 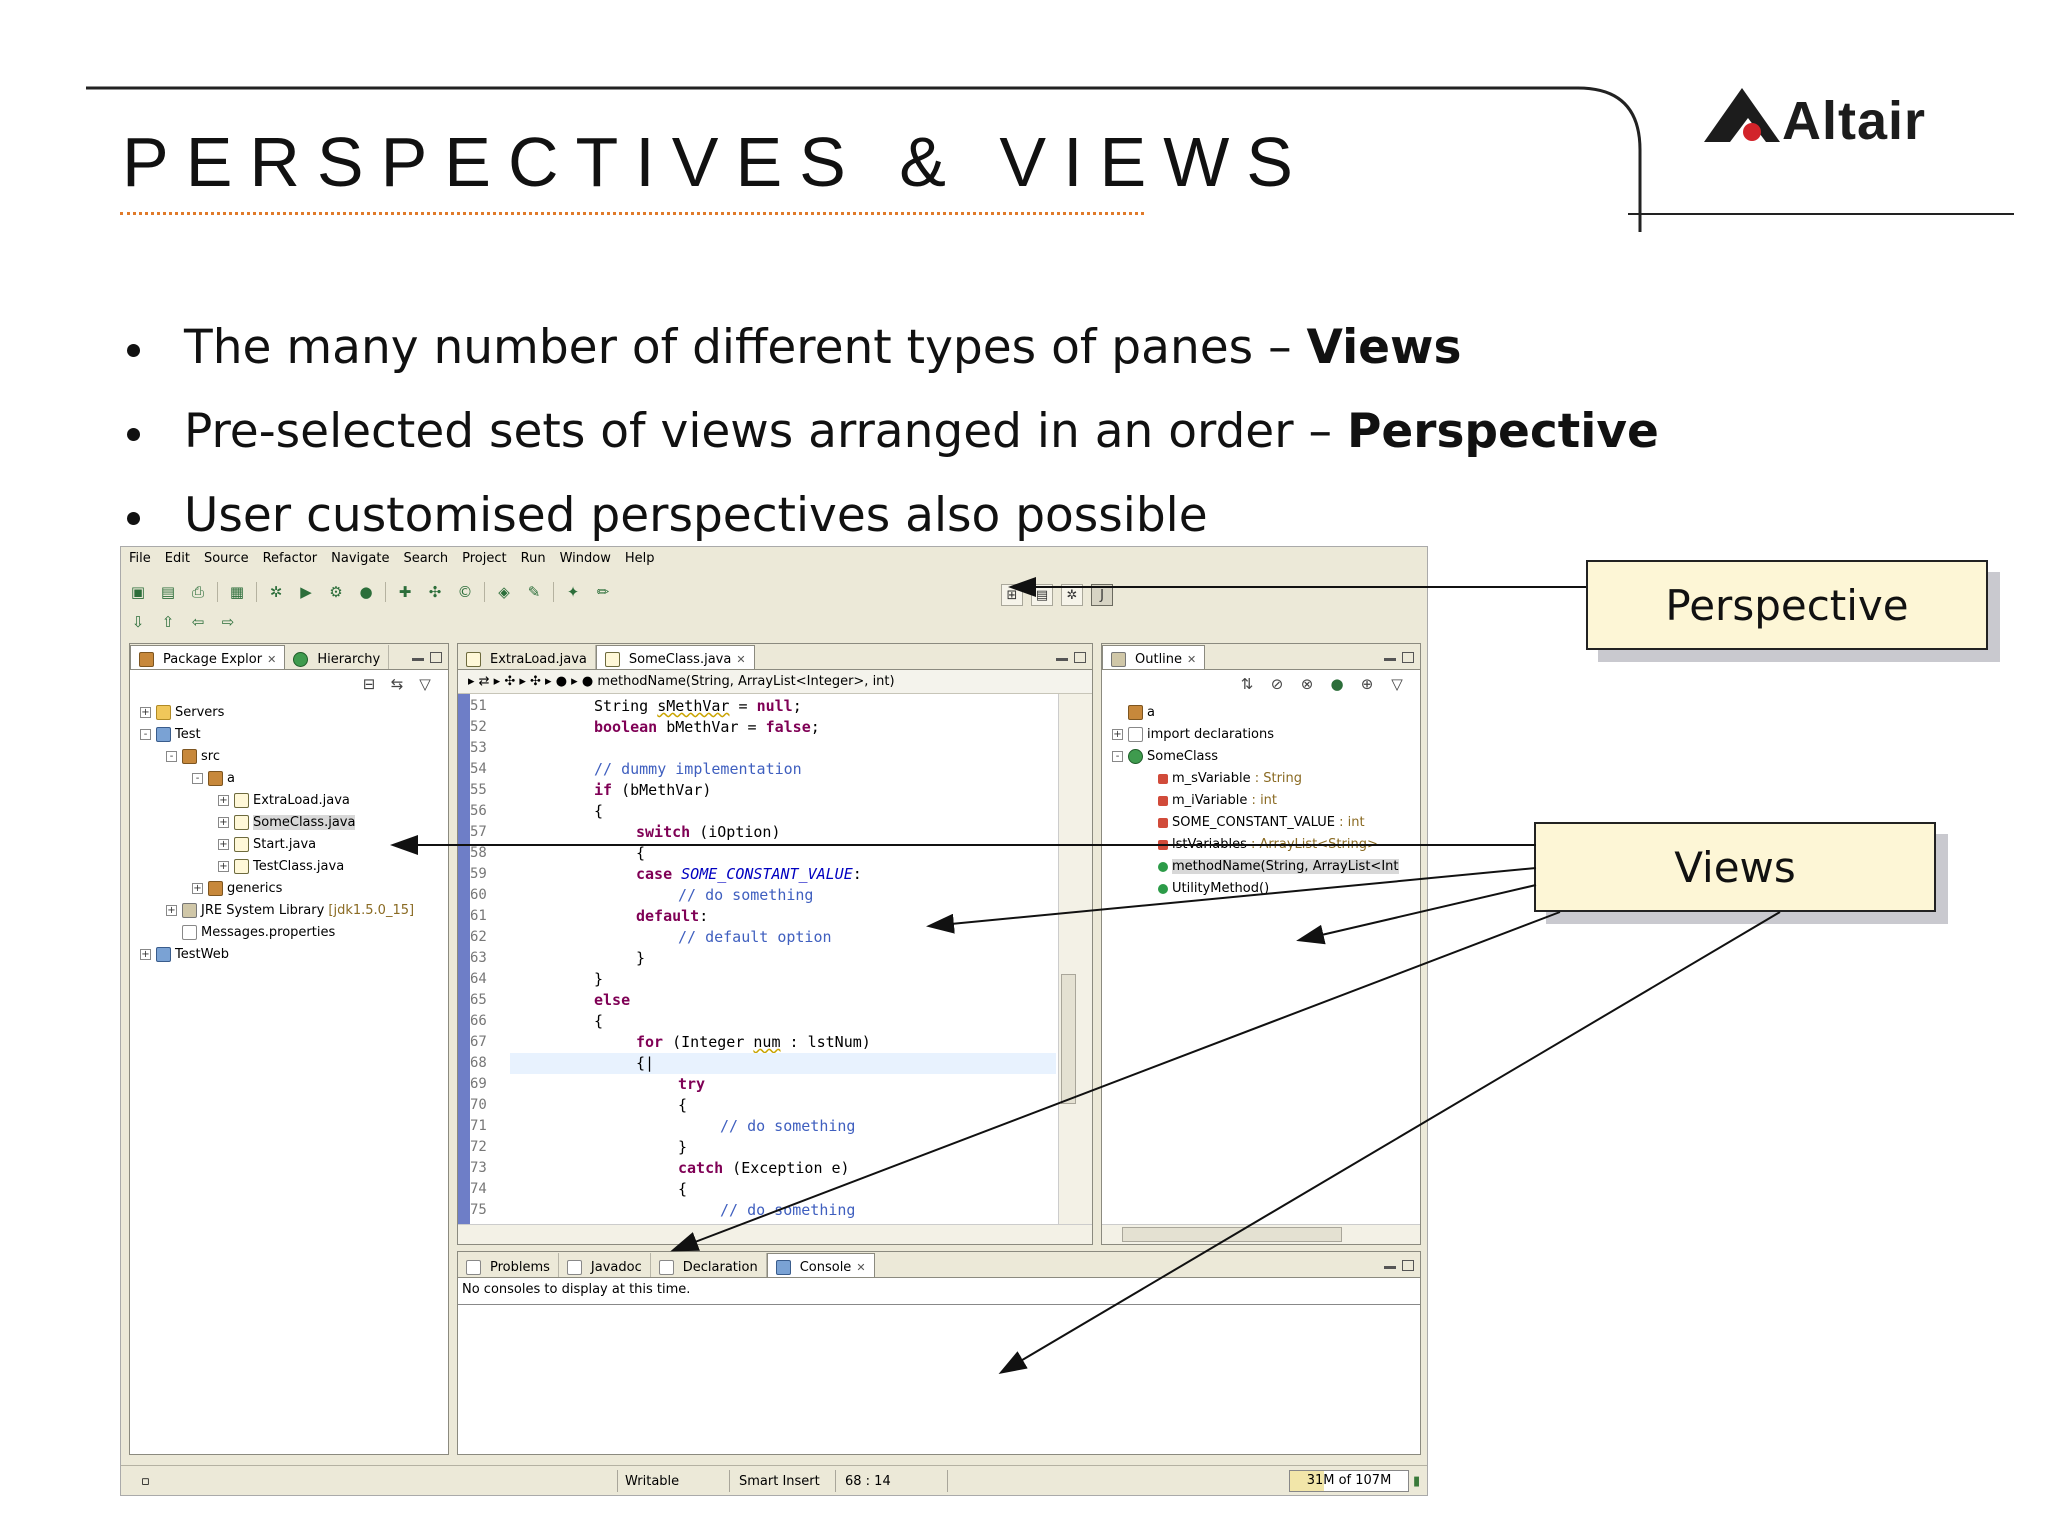 What do you see at coordinates (193, 757) in the screenshot?
I see `tree-item: - src` at bounding box center [193, 757].